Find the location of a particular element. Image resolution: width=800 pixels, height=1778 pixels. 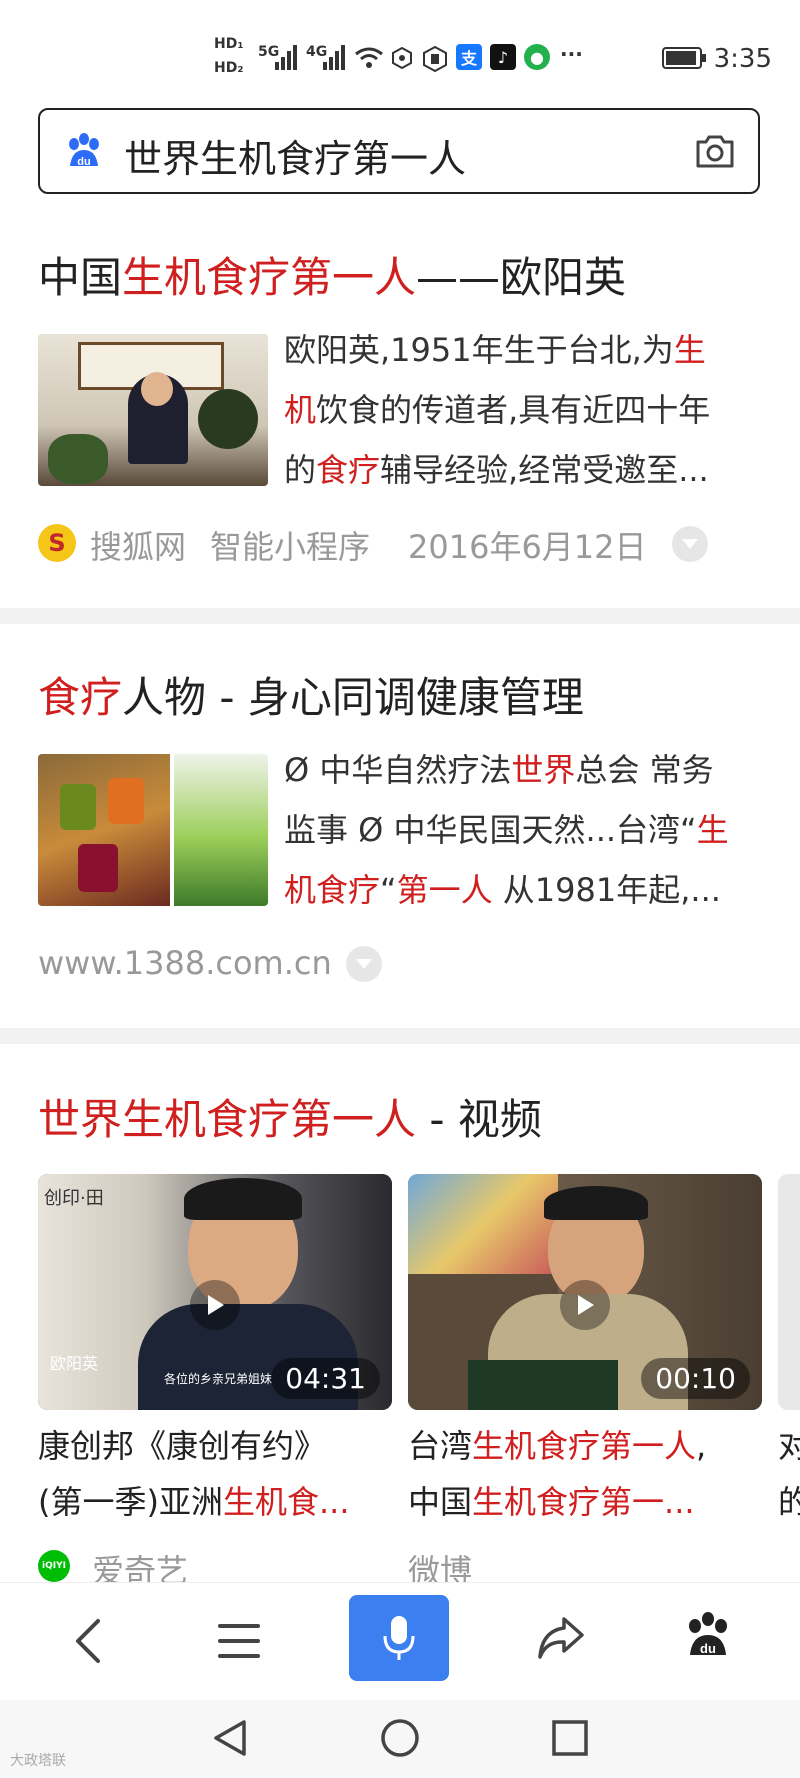

nav-recents-icon is located at coordinates (570, 1738).